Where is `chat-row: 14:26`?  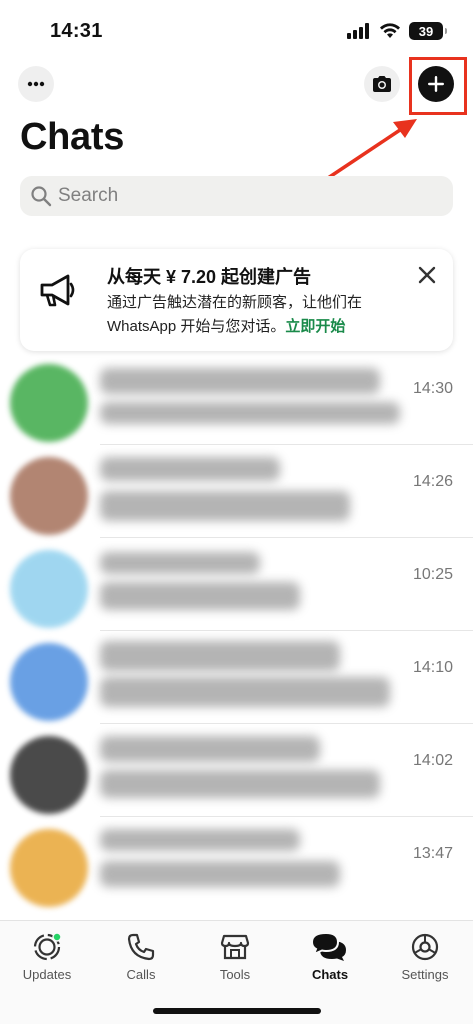
chat-row: 14:26 is located at coordinates (236, 491).